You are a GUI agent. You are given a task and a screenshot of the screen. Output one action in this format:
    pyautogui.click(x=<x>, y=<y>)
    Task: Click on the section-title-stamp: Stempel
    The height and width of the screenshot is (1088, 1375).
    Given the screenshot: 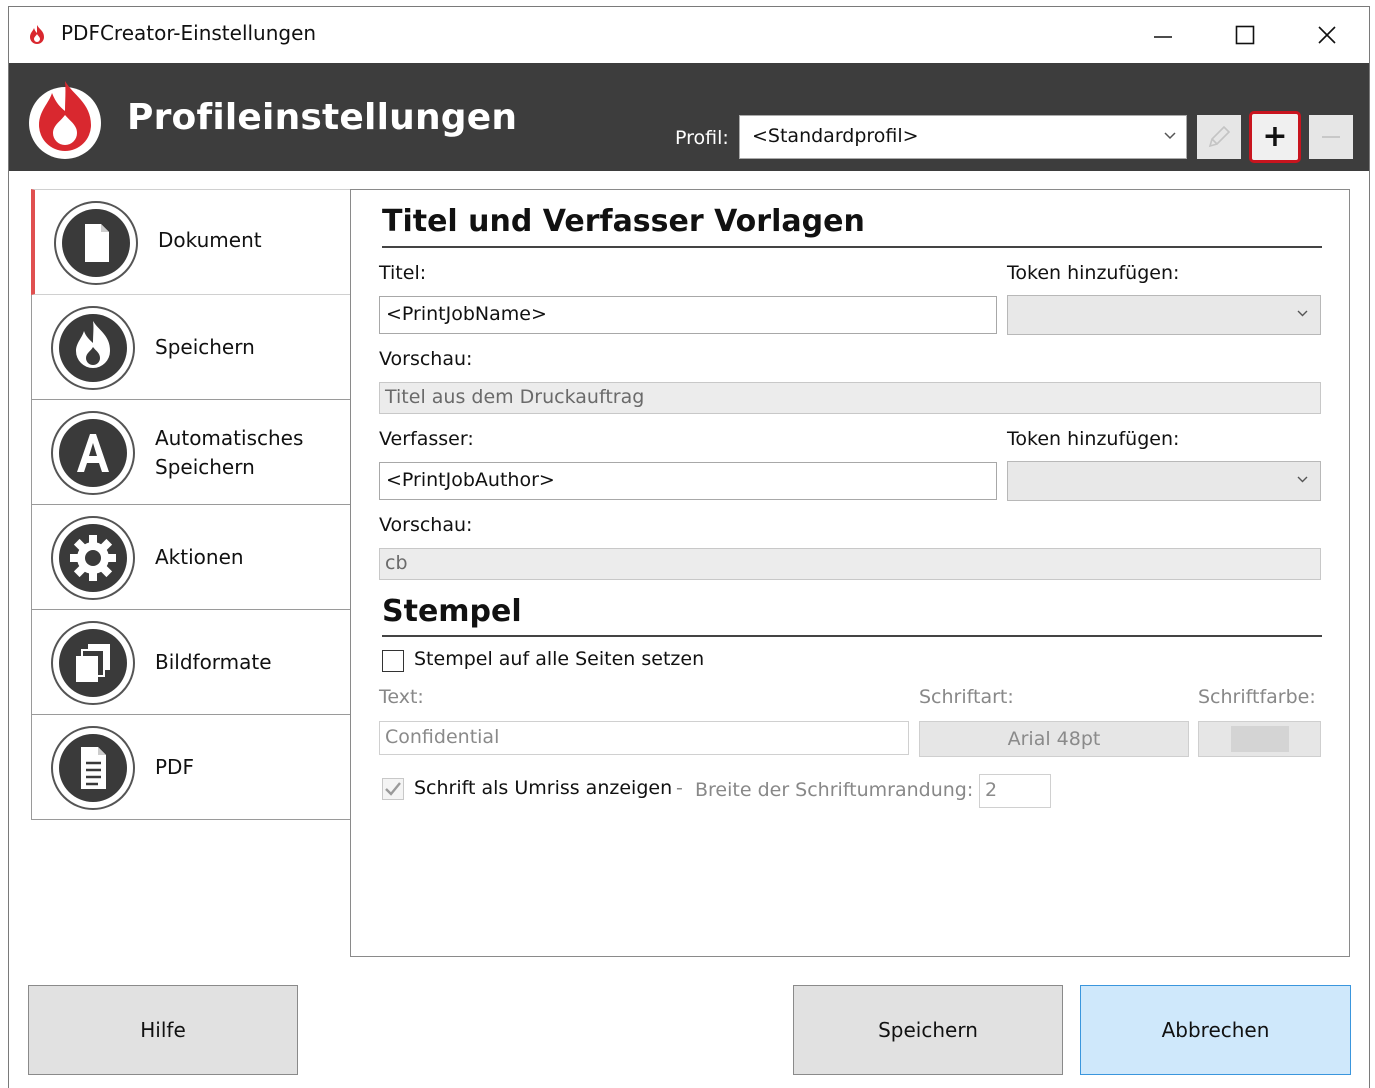 What is the action you would take?
    pyautogui.click(x=452, y=611)
    